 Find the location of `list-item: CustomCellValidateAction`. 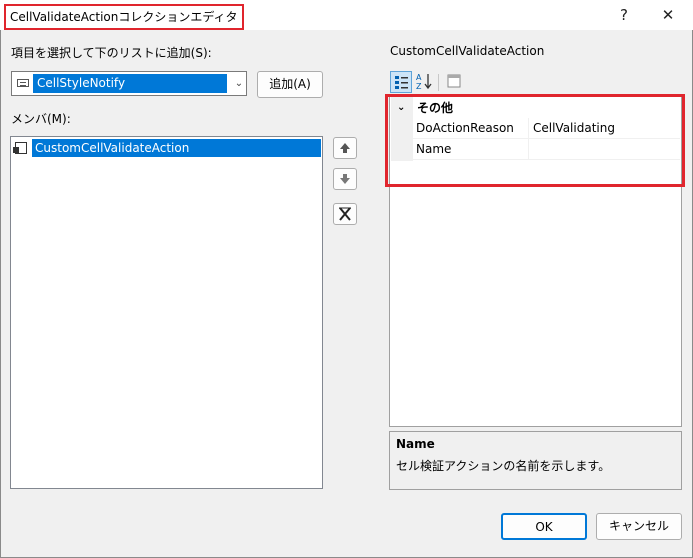

list-item: CustomCellValidateAction is located at coordinates (166, 148).